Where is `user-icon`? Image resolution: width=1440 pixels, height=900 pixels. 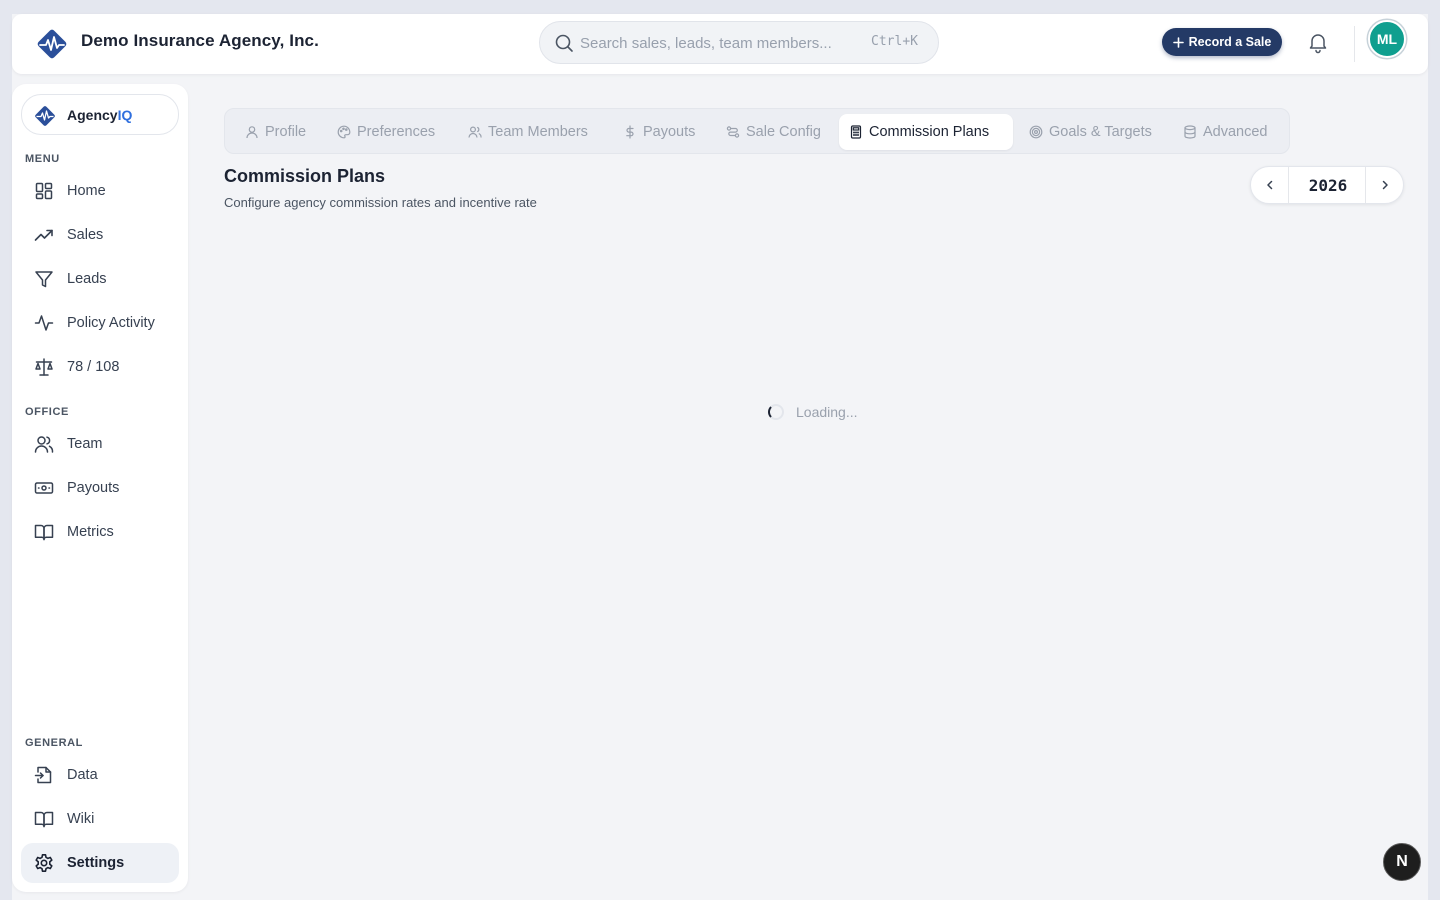 user-icon is located at coordinates (252, 132).